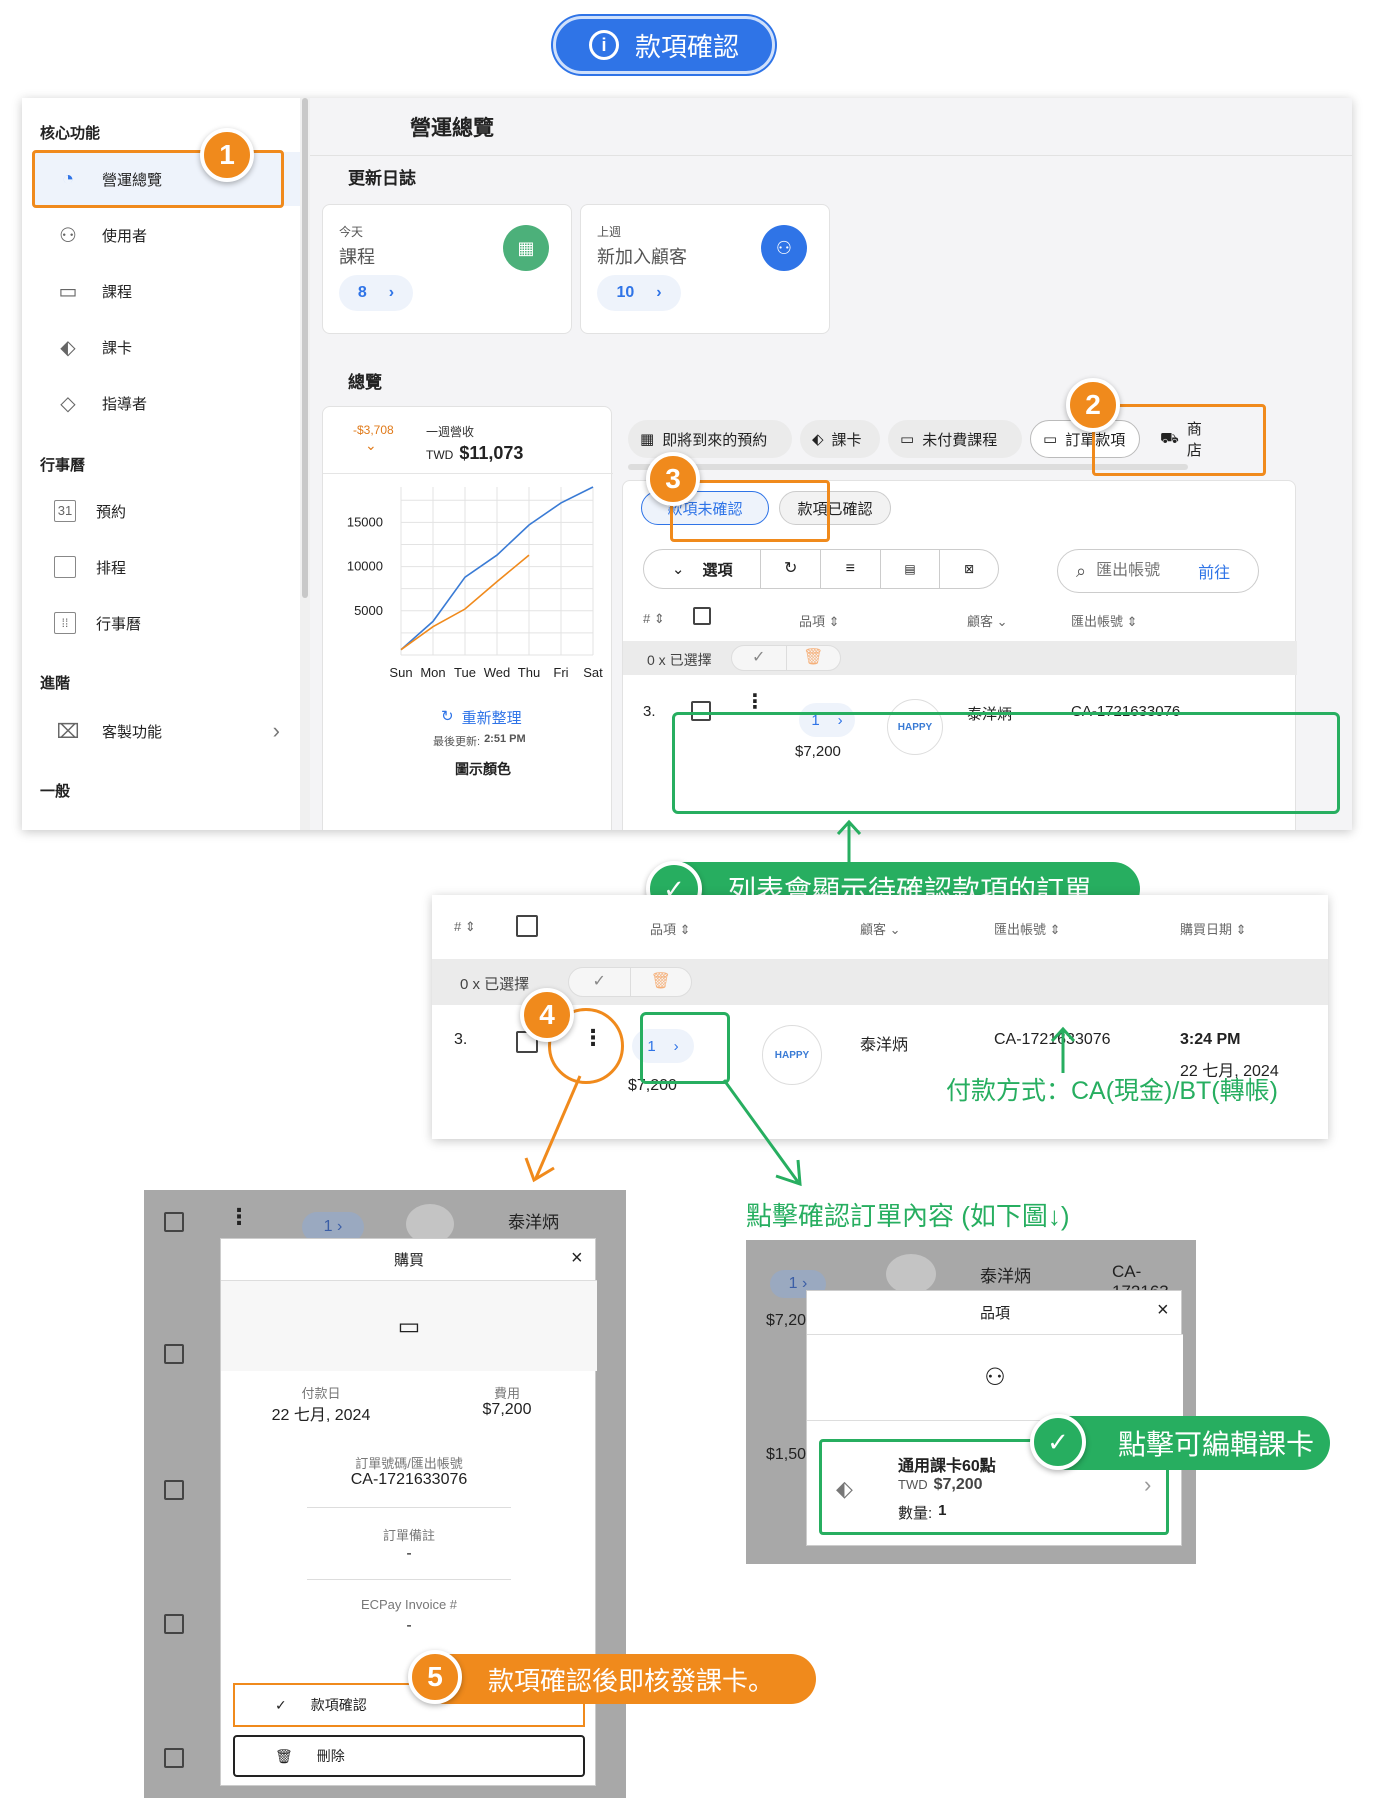 Image resolution: width=1373 pixels, height=1815 pixels. Describe the element at coordinates (111, 512) in the screenshot. I see `sidebar-item-label: 預約` at that location.